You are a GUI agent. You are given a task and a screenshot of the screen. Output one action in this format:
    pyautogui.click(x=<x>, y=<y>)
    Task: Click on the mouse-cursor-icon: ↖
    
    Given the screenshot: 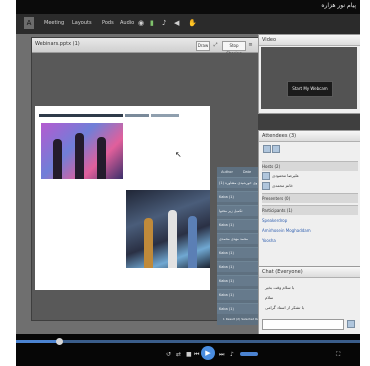 What is the action you would take?
    pyautogui.click(x=178, y=154)
    